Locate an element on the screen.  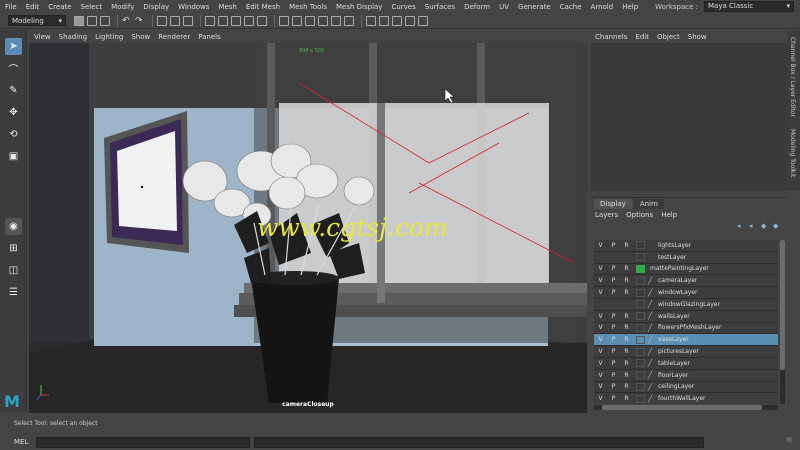
new-scene-icon is located at coordinates (79, 20).